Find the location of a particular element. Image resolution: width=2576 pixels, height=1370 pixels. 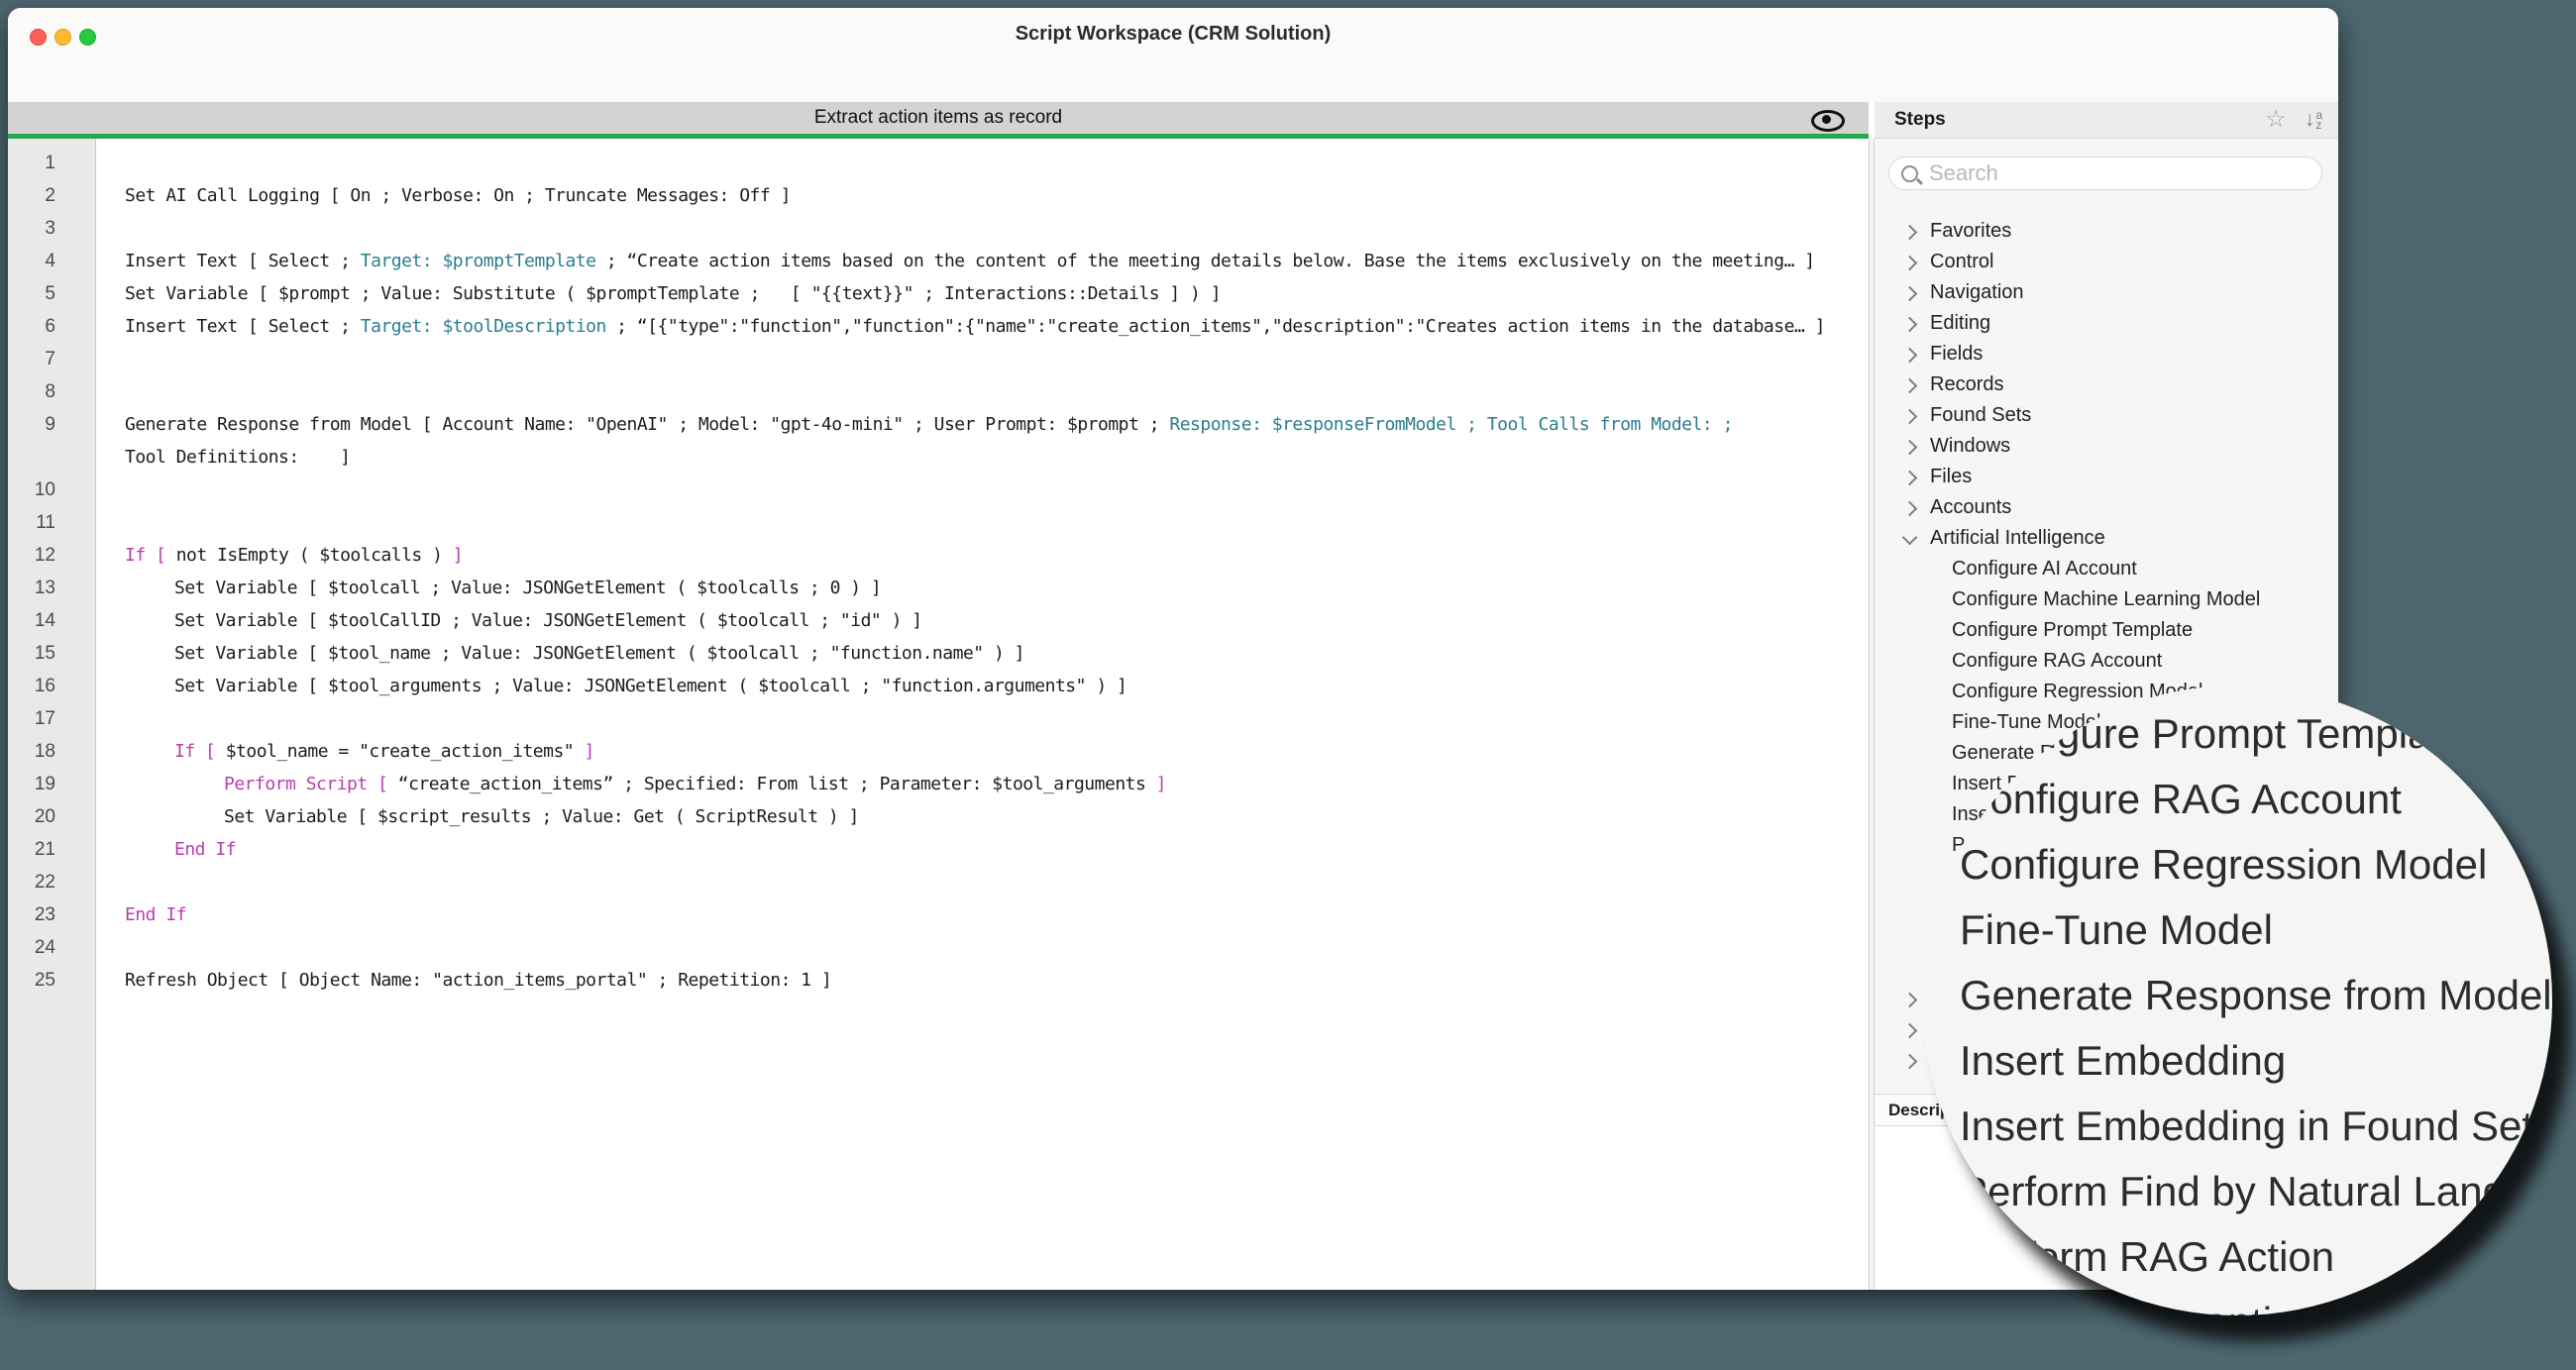

code-parameter: Target: $promptTemplate is located at coordinates (478, 261).